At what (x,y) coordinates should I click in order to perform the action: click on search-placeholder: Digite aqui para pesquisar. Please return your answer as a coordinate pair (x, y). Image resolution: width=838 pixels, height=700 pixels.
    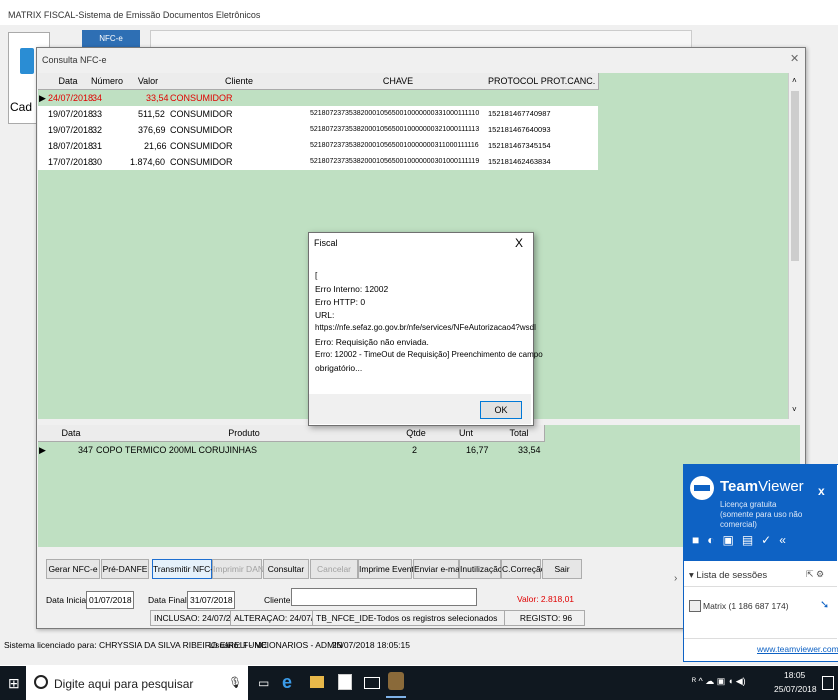
    Looking at the image, I should click on (124, 684).